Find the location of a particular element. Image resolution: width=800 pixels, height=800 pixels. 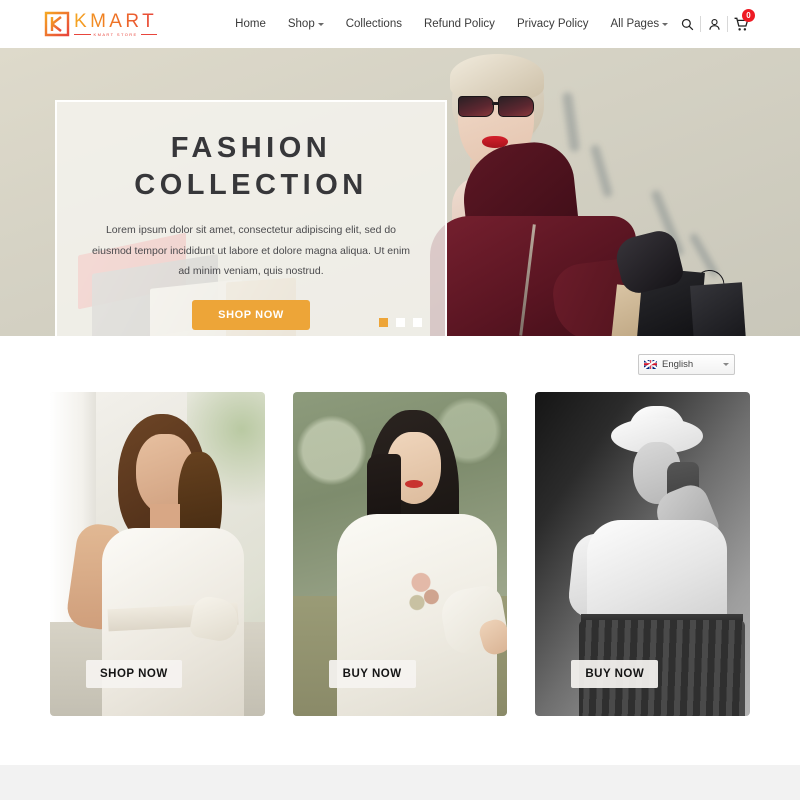

nav-item-shop: Shop is located at coordinates (306, 24).